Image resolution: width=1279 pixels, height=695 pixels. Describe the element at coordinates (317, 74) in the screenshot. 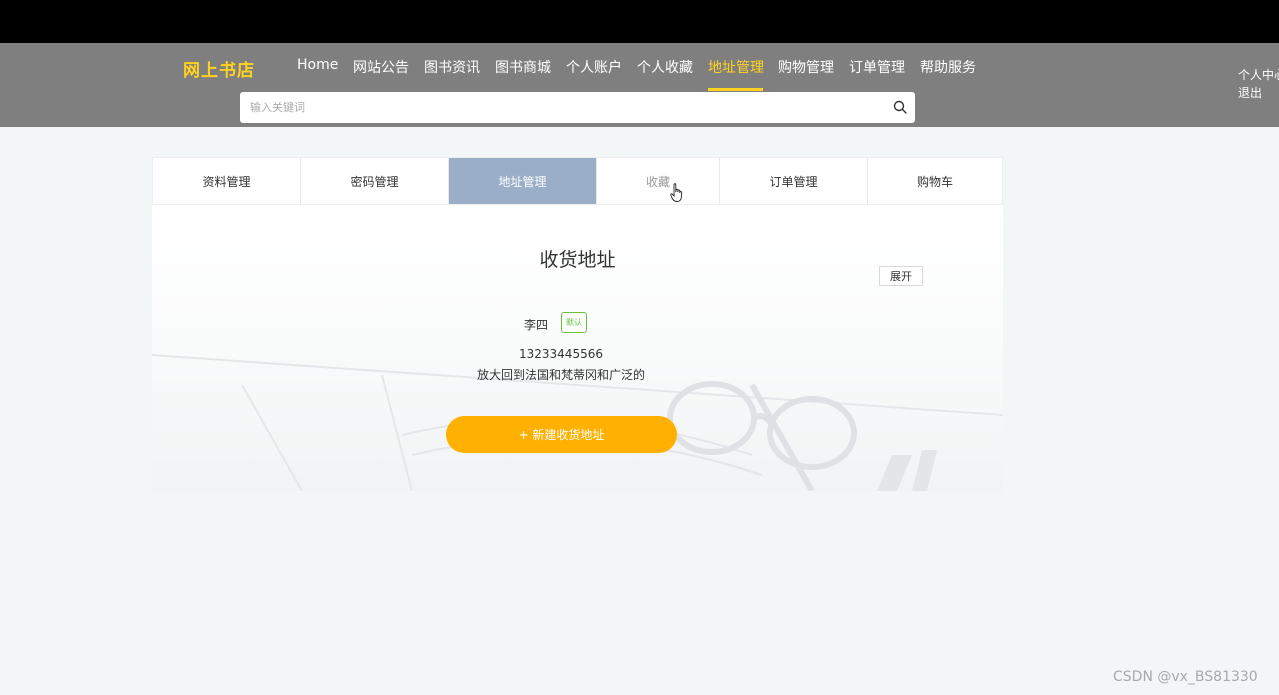

I see `nav-item-home: Home` at that location.